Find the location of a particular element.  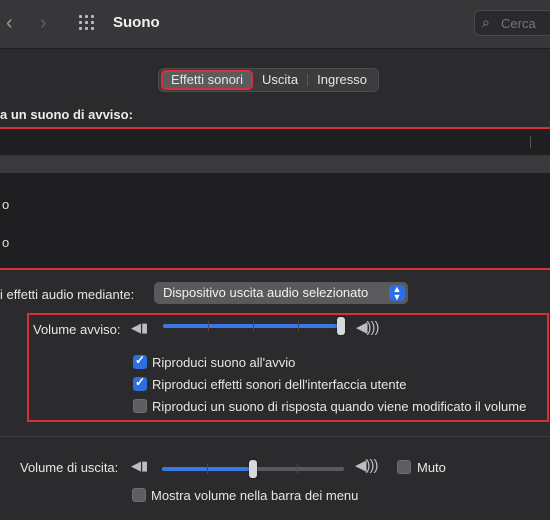

selected-list-row is located at coordinates (275, 164).